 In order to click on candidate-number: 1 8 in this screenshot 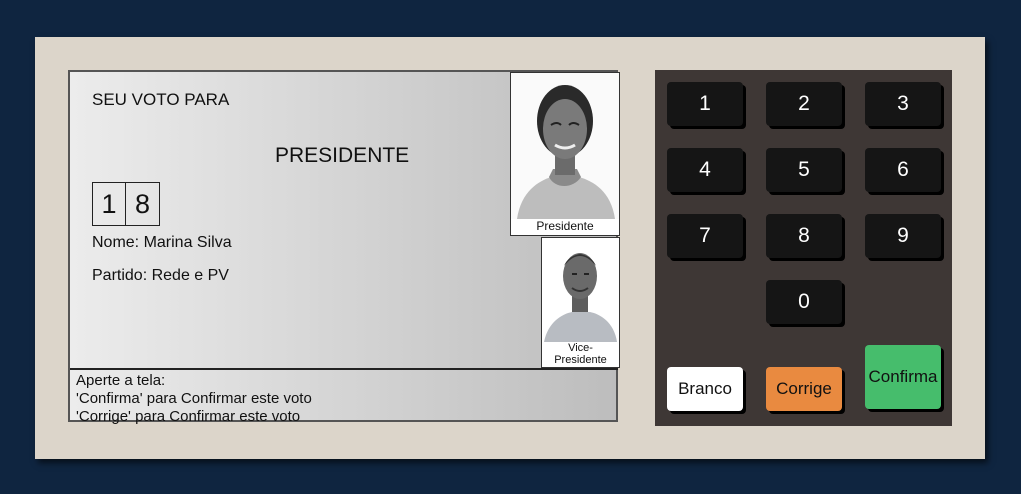, I will do `click(126, 204)`.